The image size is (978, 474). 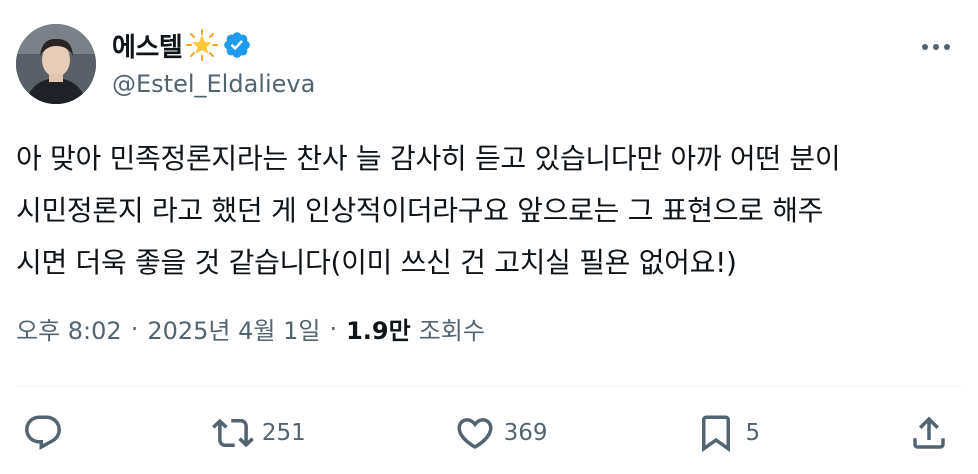 What do you see at coordinates (258, 433) in the screenshot?
I see `retweet-button: 251` at bounding box center [258, 433].